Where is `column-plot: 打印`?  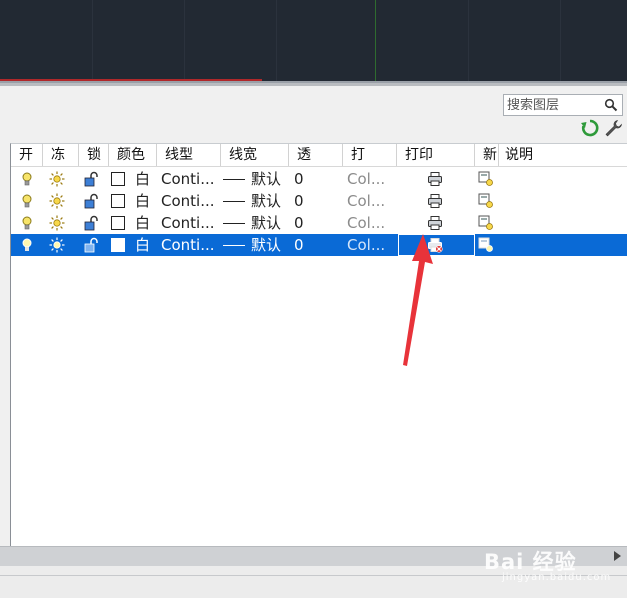 column-plot: 打印 is located at coordinates (436, 155).